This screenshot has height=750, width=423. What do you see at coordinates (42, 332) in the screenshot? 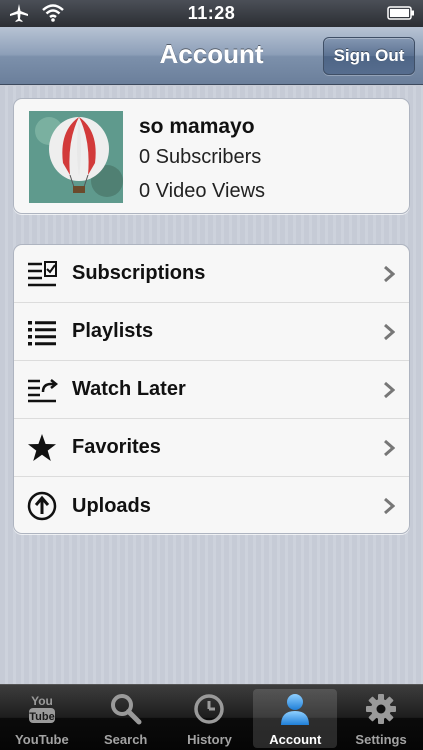
I see `playlist-icon` at bounding box center [42, 332].